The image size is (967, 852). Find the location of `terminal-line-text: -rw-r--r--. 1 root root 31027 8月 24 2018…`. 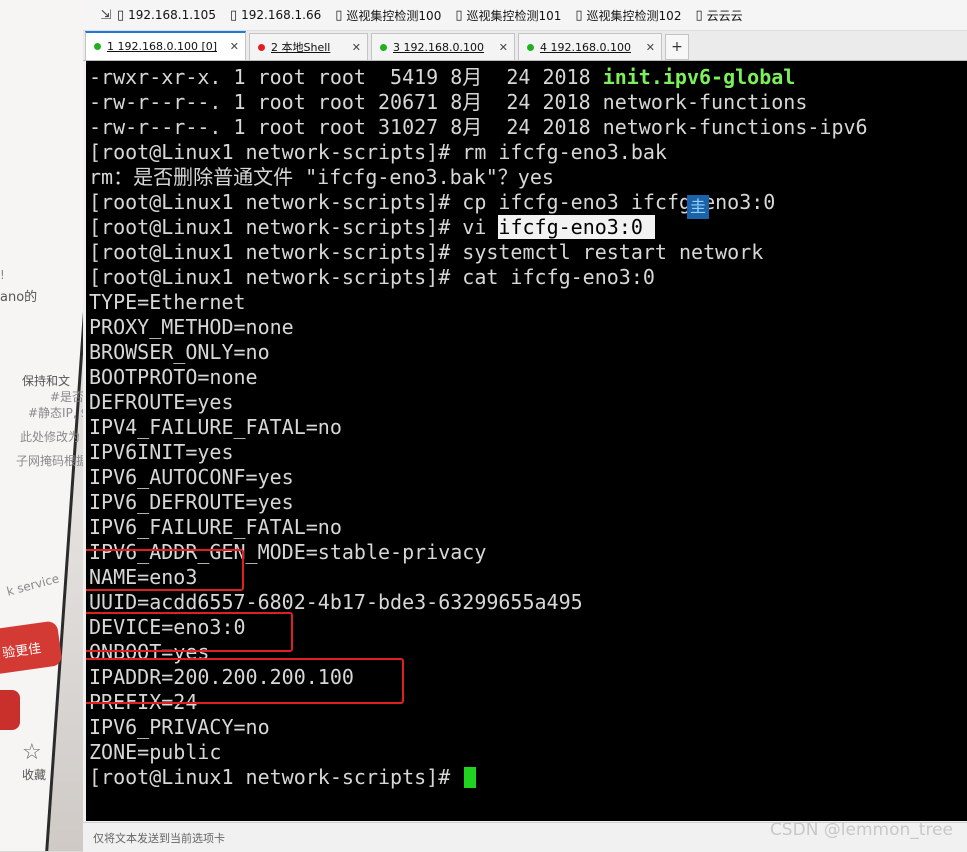

terminal-line-text: -rw-r--r--. 1 root root 31027 8月 24 2018… is located at coordinates (478, 127).